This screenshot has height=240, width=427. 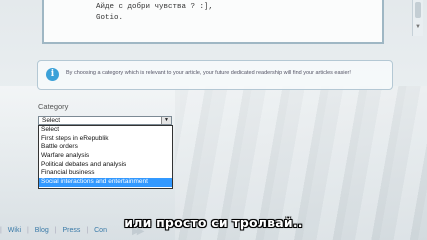 I want to click on editor-line-2: Gotio., so click(x=110, y=18).